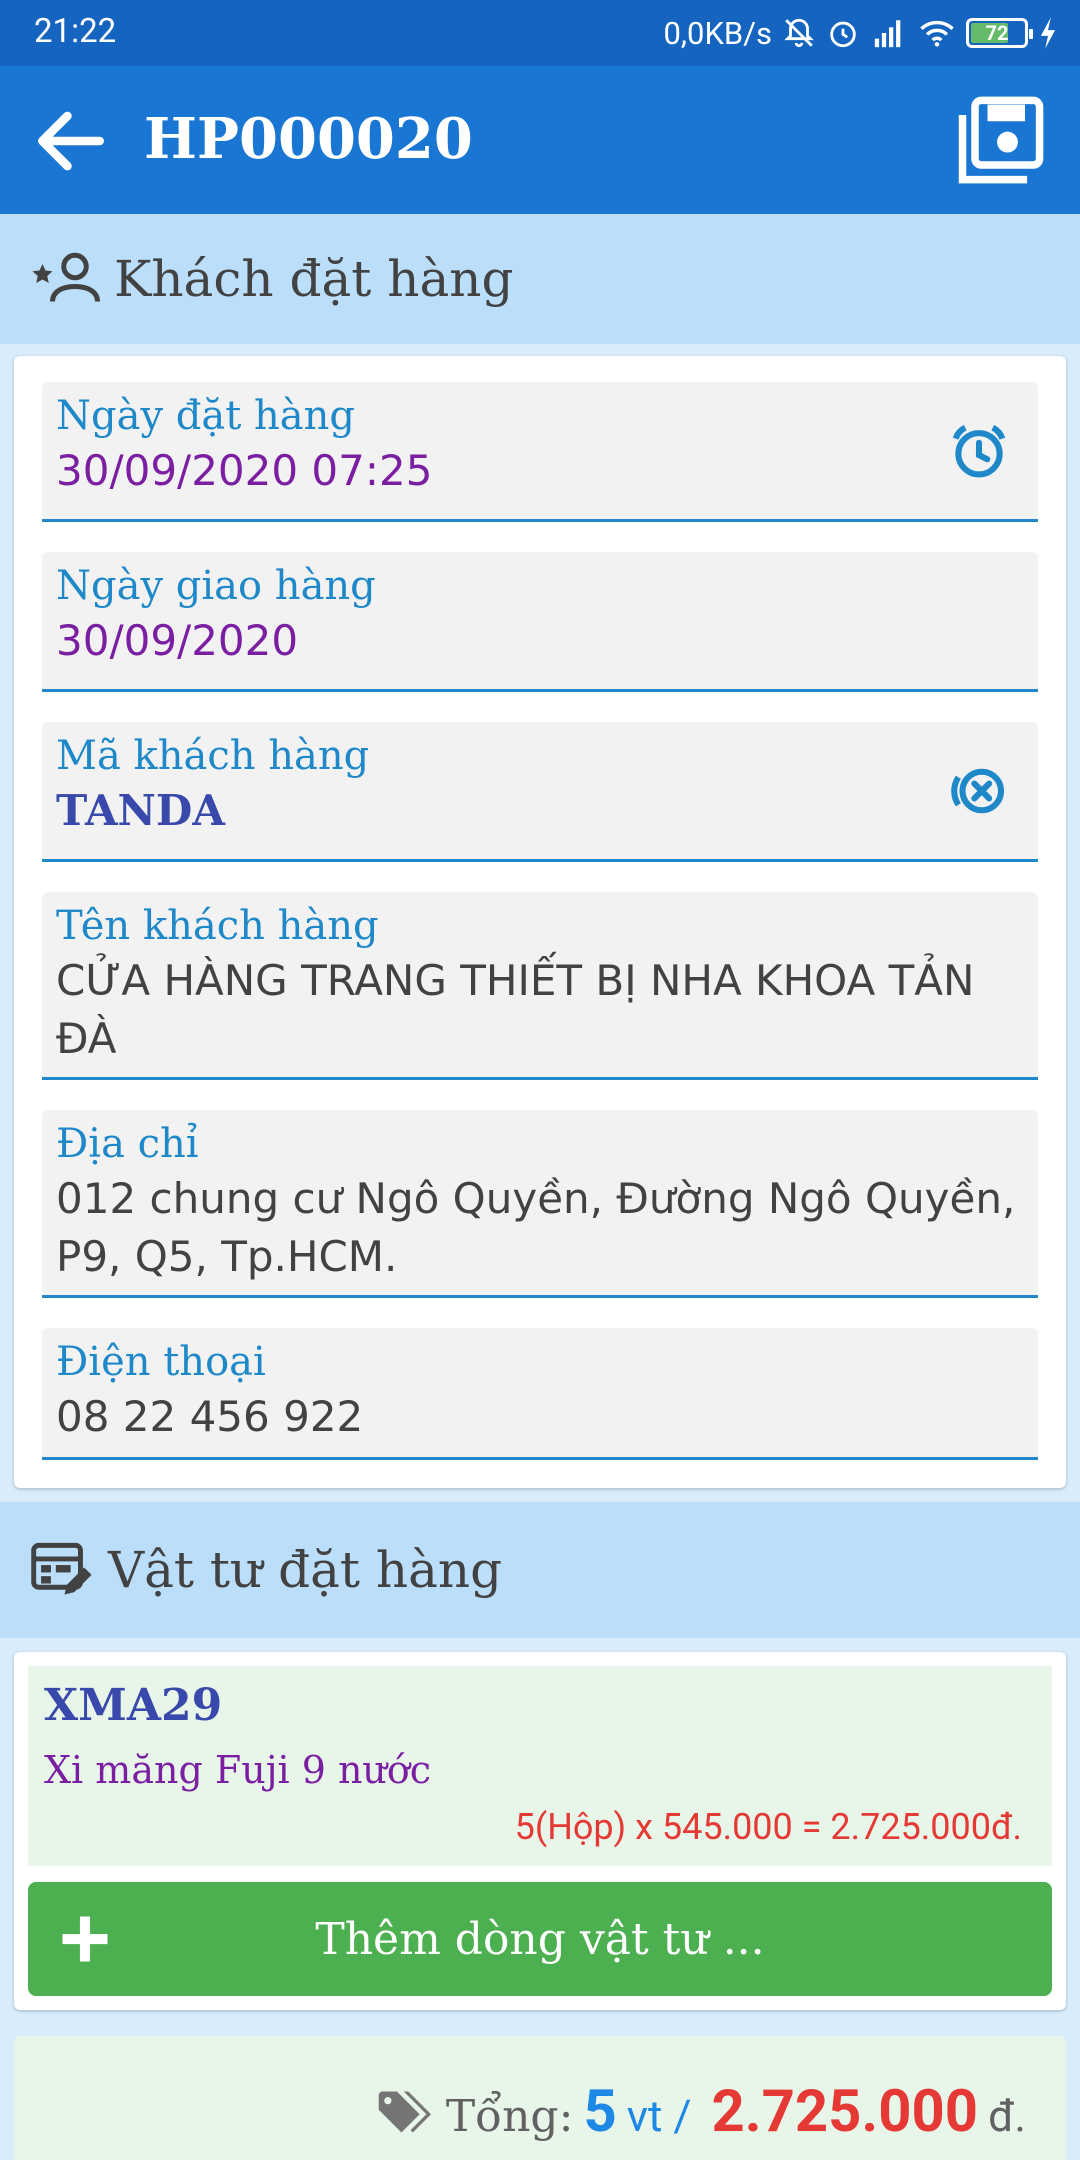 The image size is (1080, 2160). I want to click on net-speed: 0,0KB/s, so click(718, 33).